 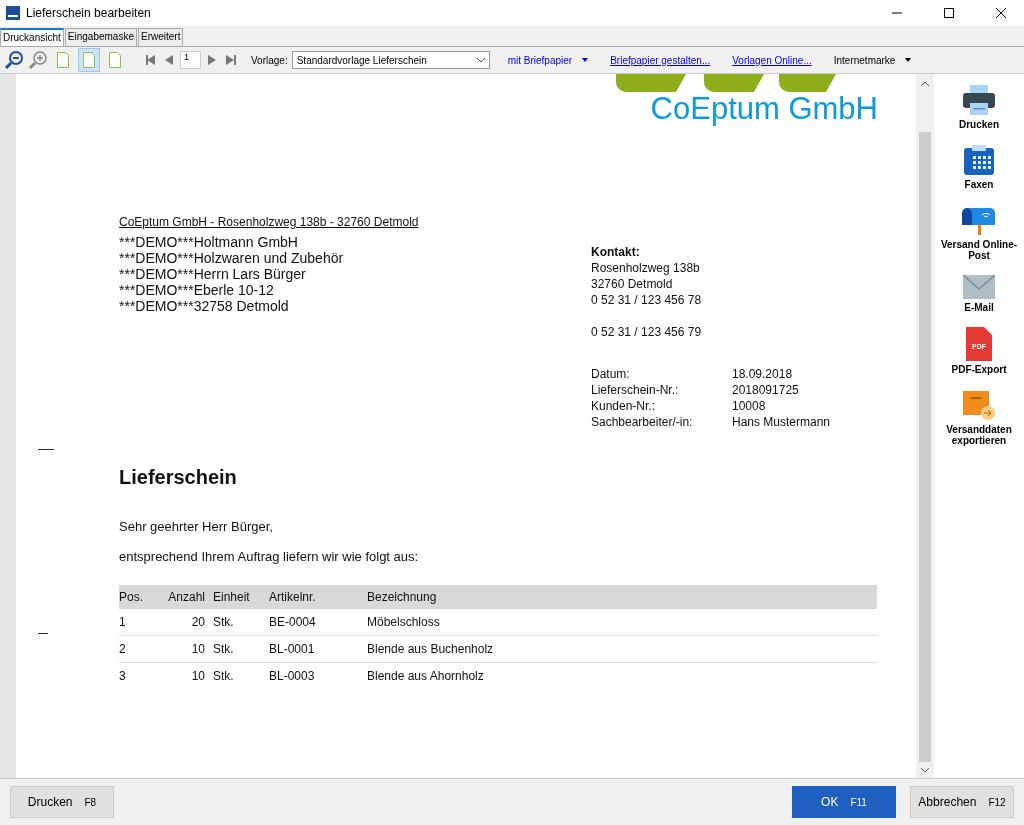 I want to click on fold-mark, so click(x=46, y=449).